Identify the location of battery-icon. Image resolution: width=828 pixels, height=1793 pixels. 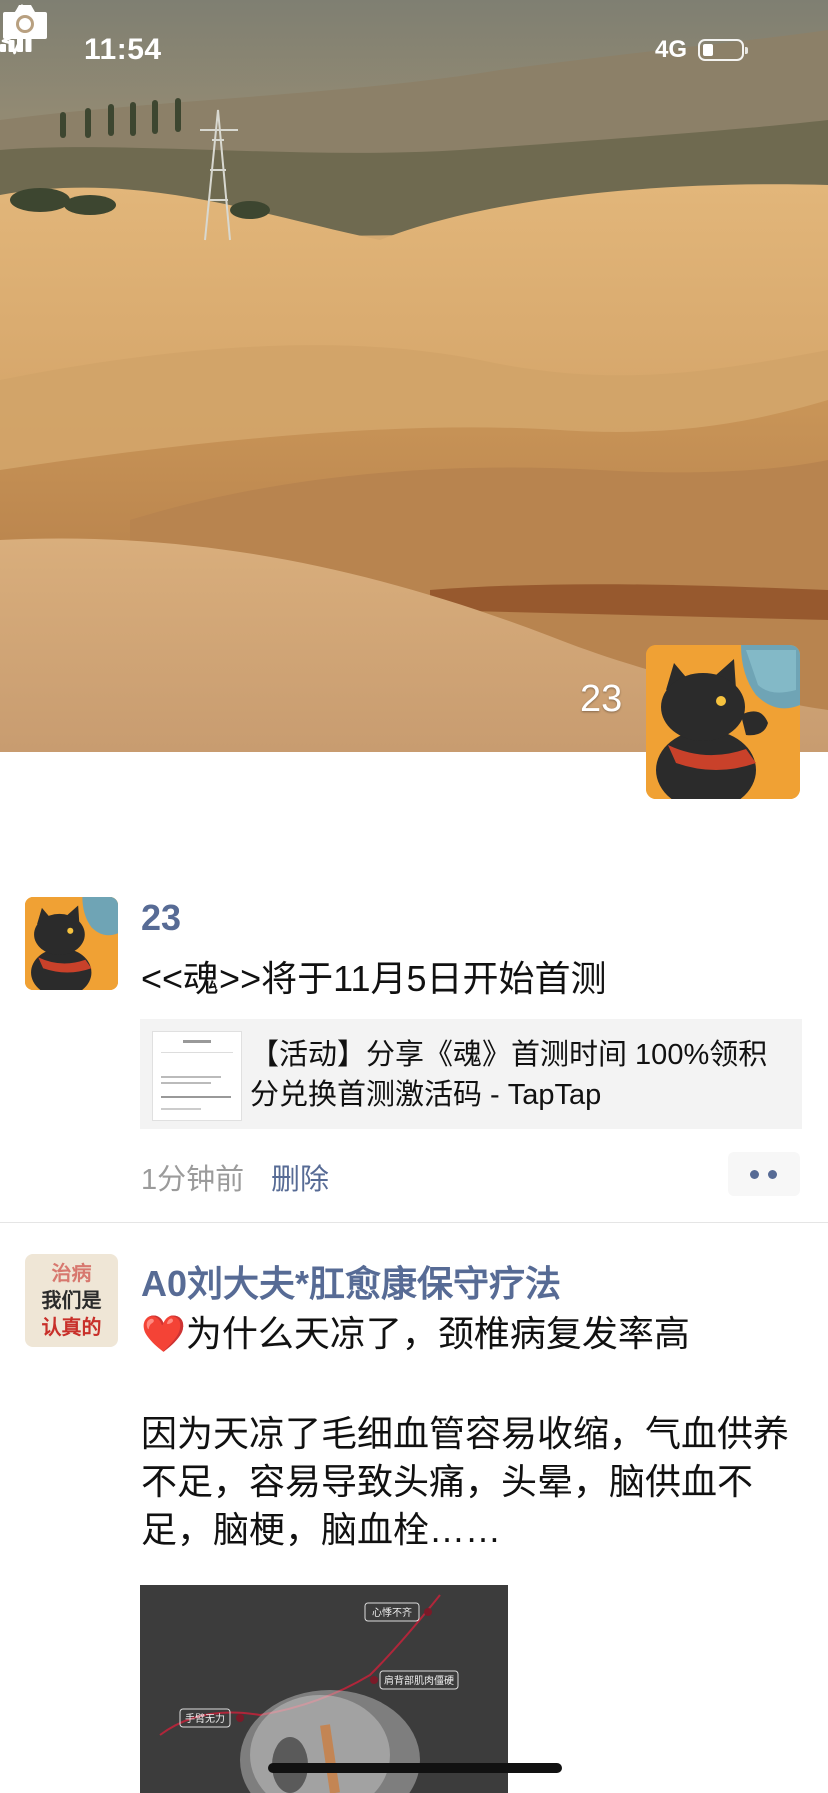
(723, 50).